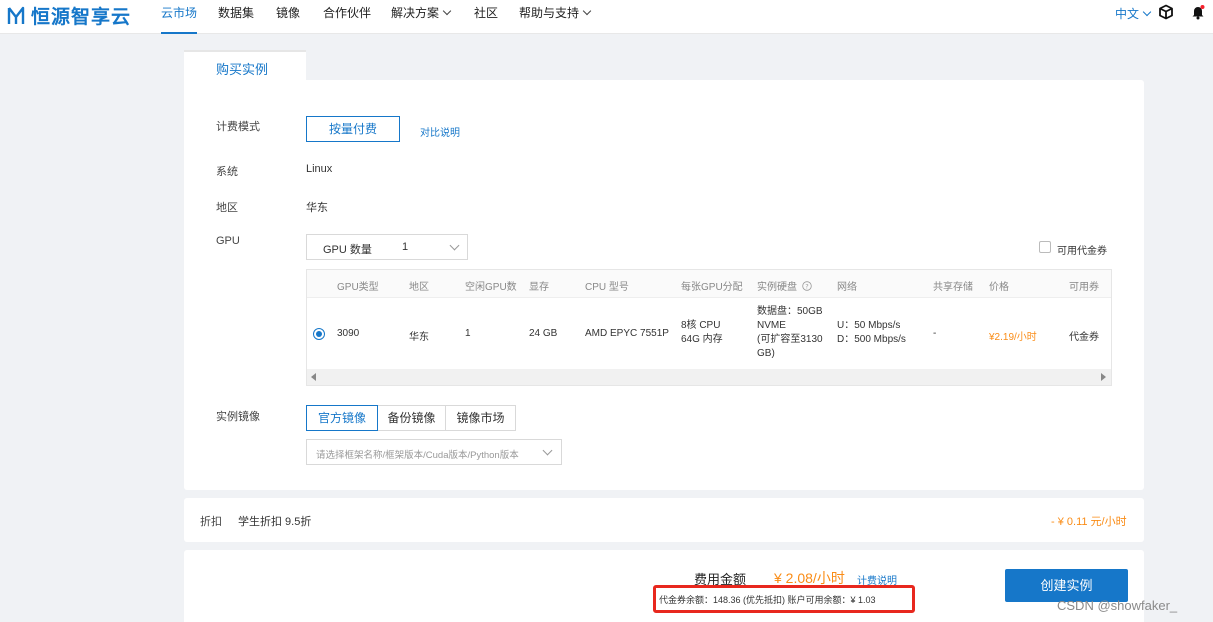  Describe the element at coordinates (405, 247) in the screenshot. I see `gpu-count-value: 1` at that location.